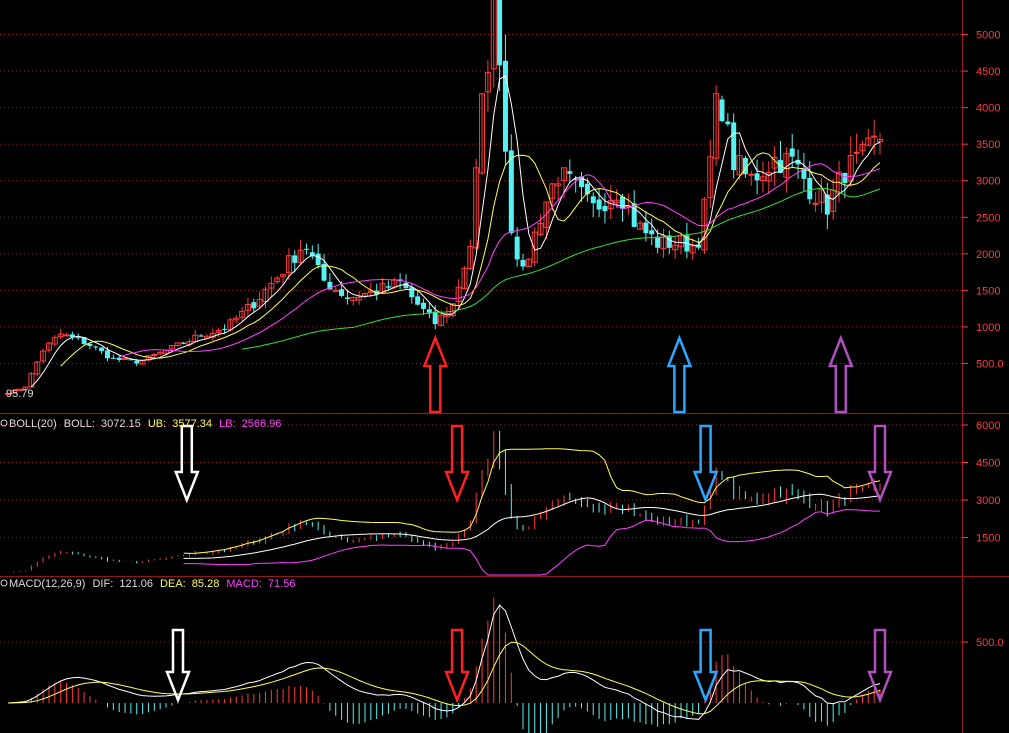  What do you see at coordinates (157, 424) in the screenshot?
I see `ub-label: UB:` at bounding box center [157, 424].